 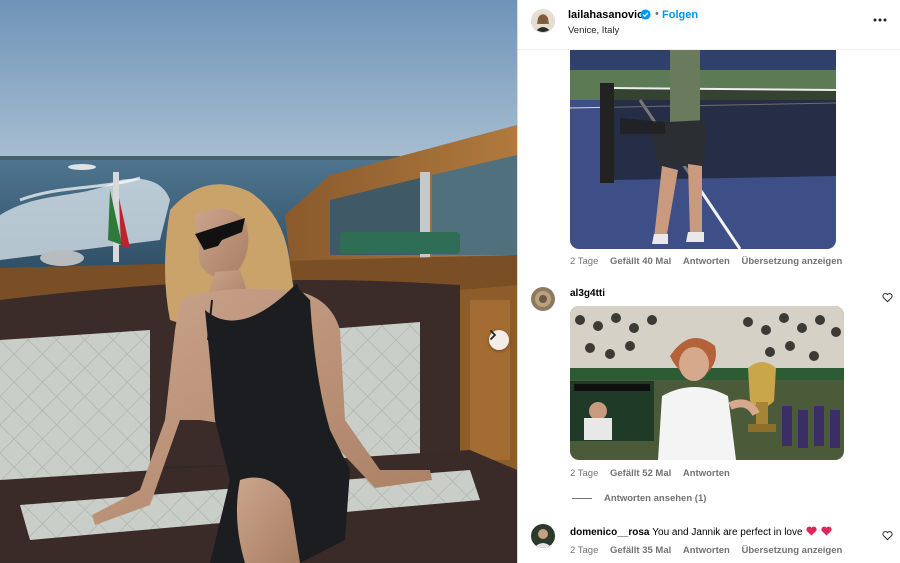 I want to click on post-header: lailahasanovic • Folgen Venice, Italy, so click(x=709, y=25).